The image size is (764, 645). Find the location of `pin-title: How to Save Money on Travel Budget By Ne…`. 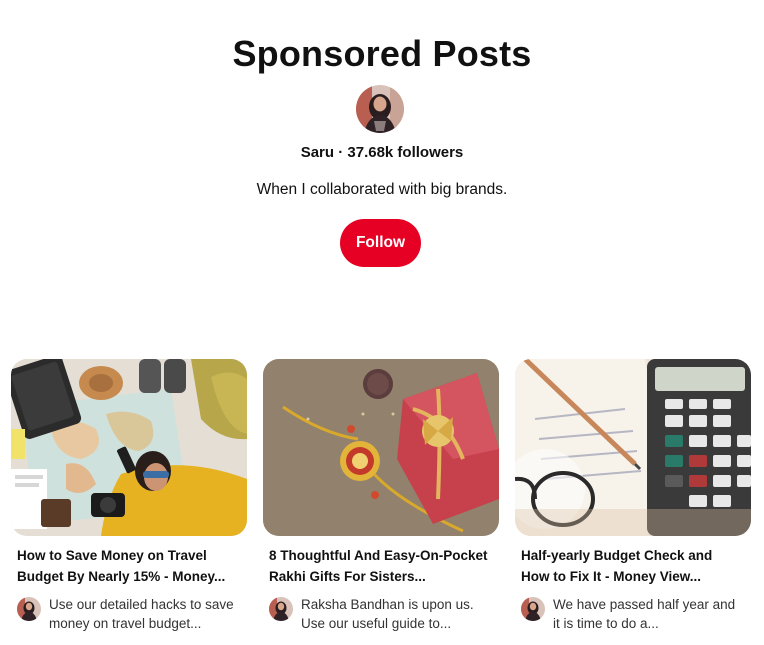

pin-title: How to Save Money on Travel Budget By Ne… is located at coordinates (129, 566).